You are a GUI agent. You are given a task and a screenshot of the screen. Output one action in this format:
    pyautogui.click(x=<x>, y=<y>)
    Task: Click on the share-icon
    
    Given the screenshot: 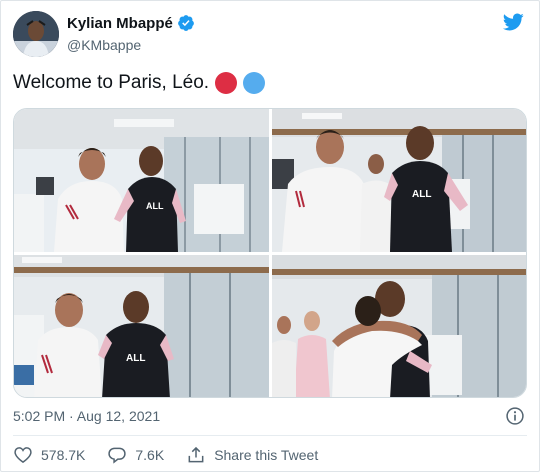 What is the action you would take?
    pyautogui.click(x=196, y=454)
    